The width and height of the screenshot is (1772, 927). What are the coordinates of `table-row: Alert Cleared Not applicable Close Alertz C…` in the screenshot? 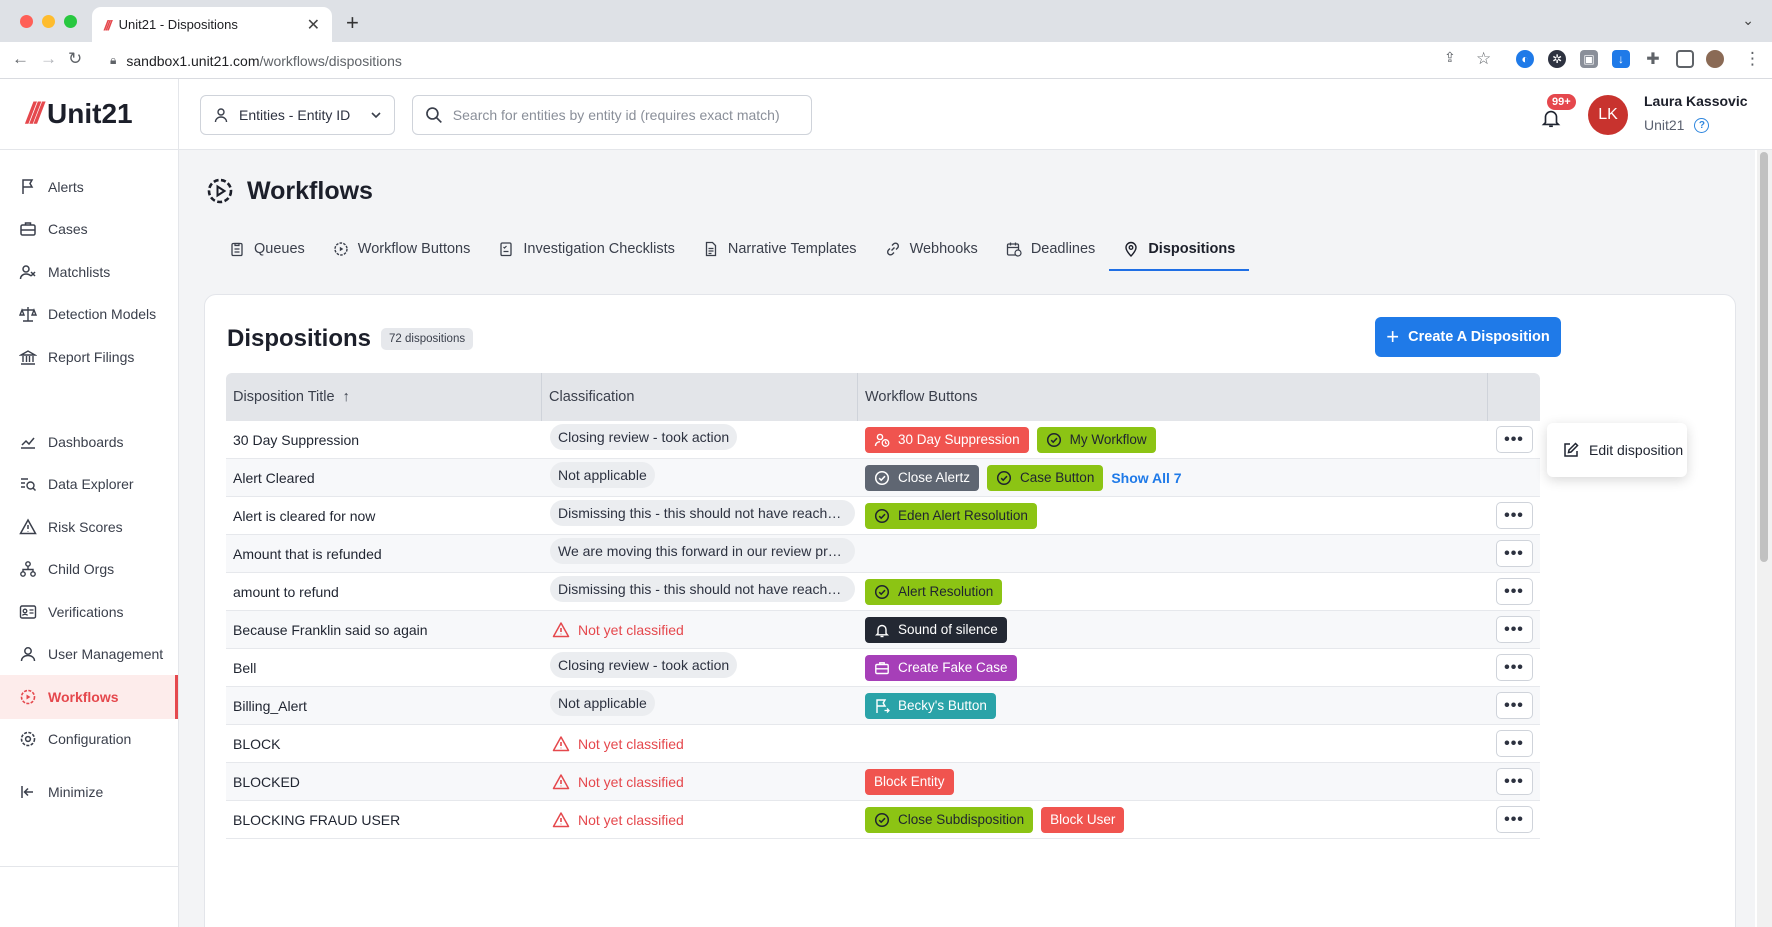 It's located at (883, 478).